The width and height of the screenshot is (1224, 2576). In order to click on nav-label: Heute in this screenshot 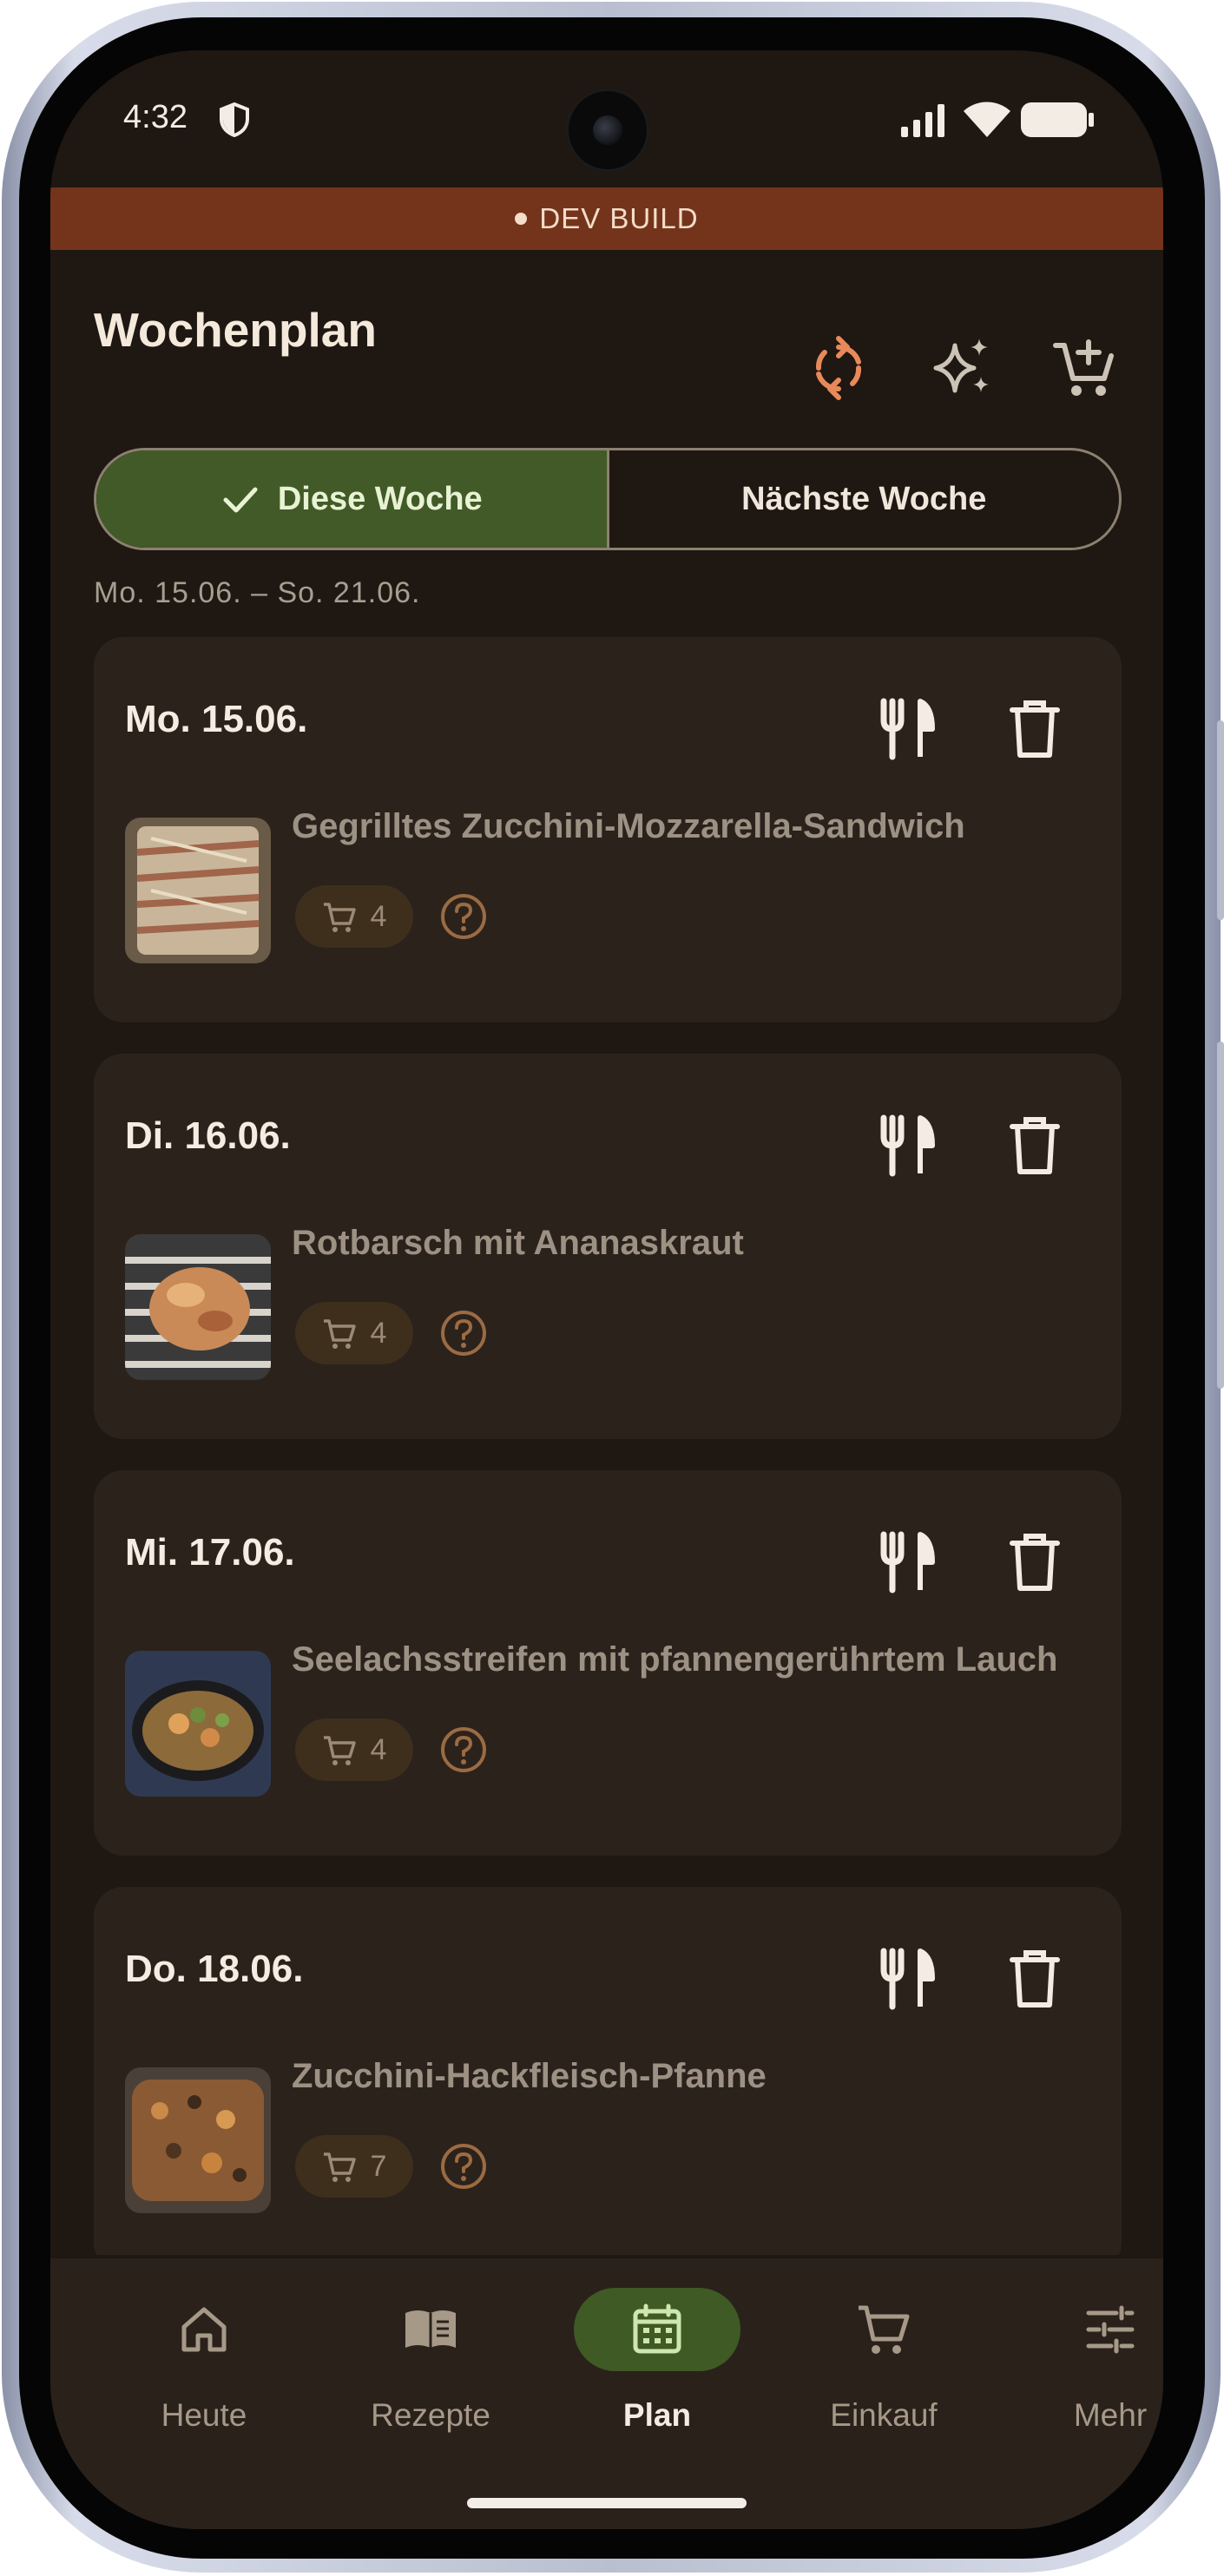, I will do `click(204, 2415)`.